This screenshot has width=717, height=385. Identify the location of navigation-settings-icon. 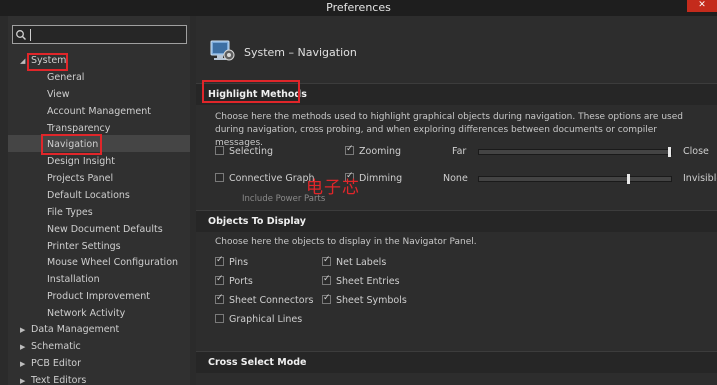
(222, 50).